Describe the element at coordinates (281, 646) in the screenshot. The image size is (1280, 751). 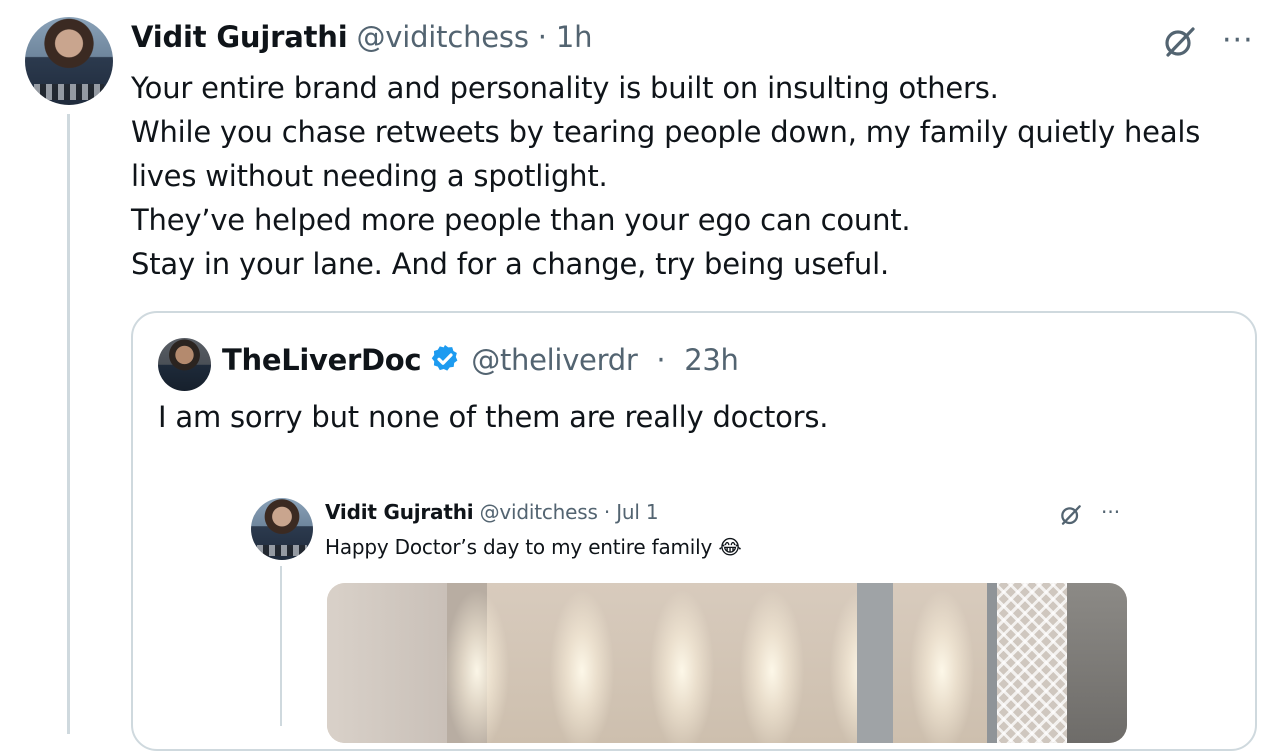
I see `nested-thread-line` at that location.